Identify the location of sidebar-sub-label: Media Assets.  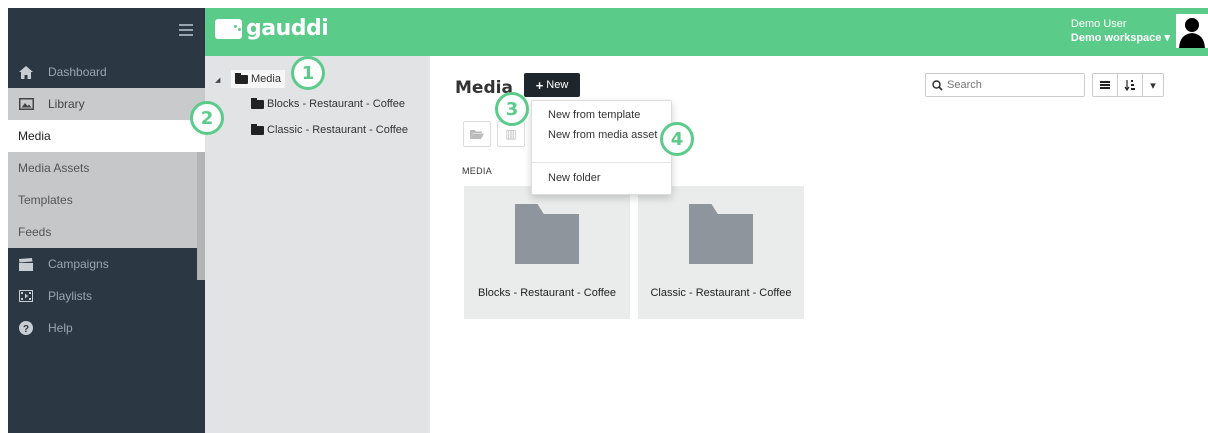
(54, 168).